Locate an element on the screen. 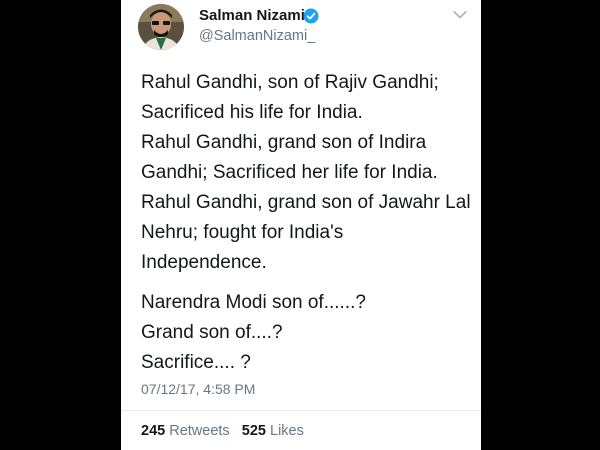 Image resolution: width=600 pixels, height=450 pixels. likes-stat: 525 Likes is located at coordinates (273, 431).